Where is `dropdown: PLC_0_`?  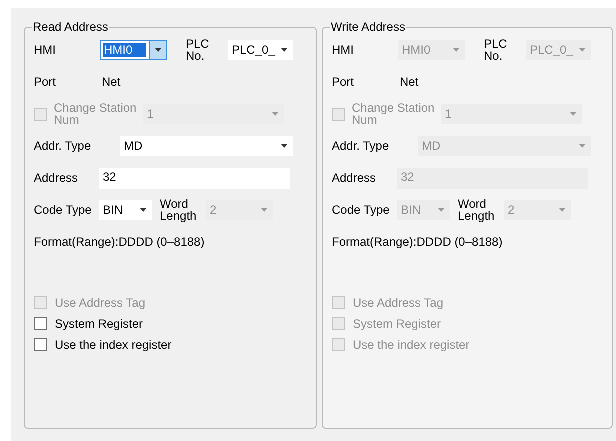 dropdown: PLC_0_ is located at coordinates (260, 50).